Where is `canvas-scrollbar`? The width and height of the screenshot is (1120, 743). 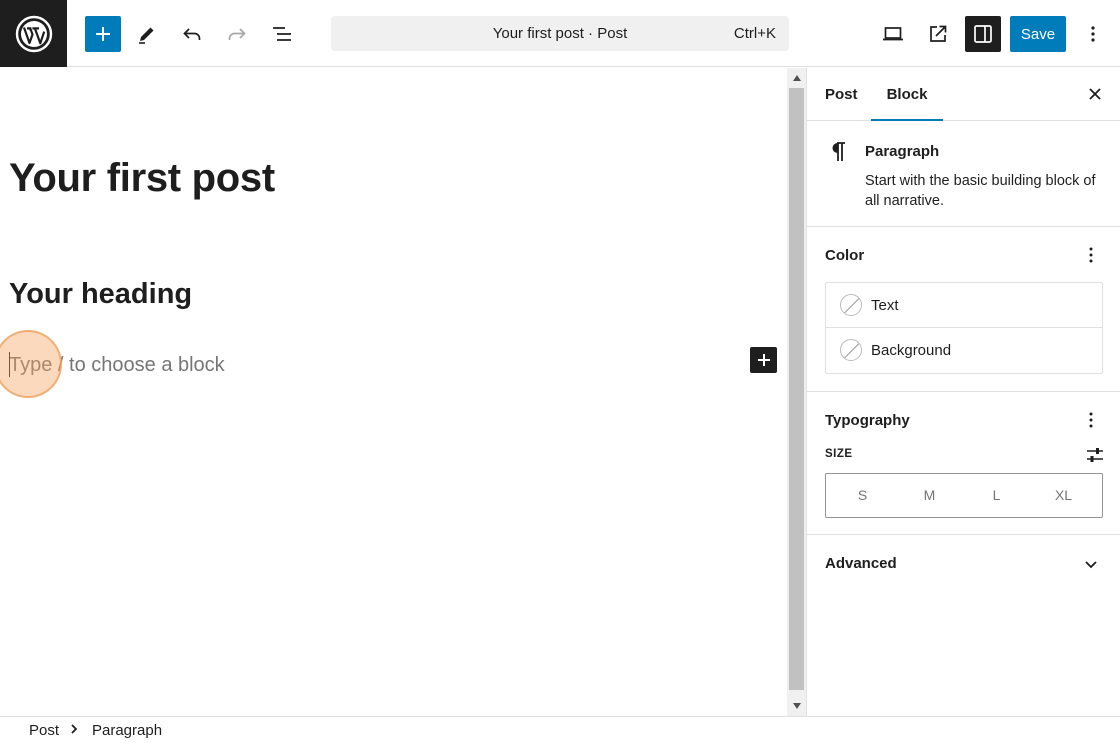 canvas-scrollbar is located at coordinates (796, 392).